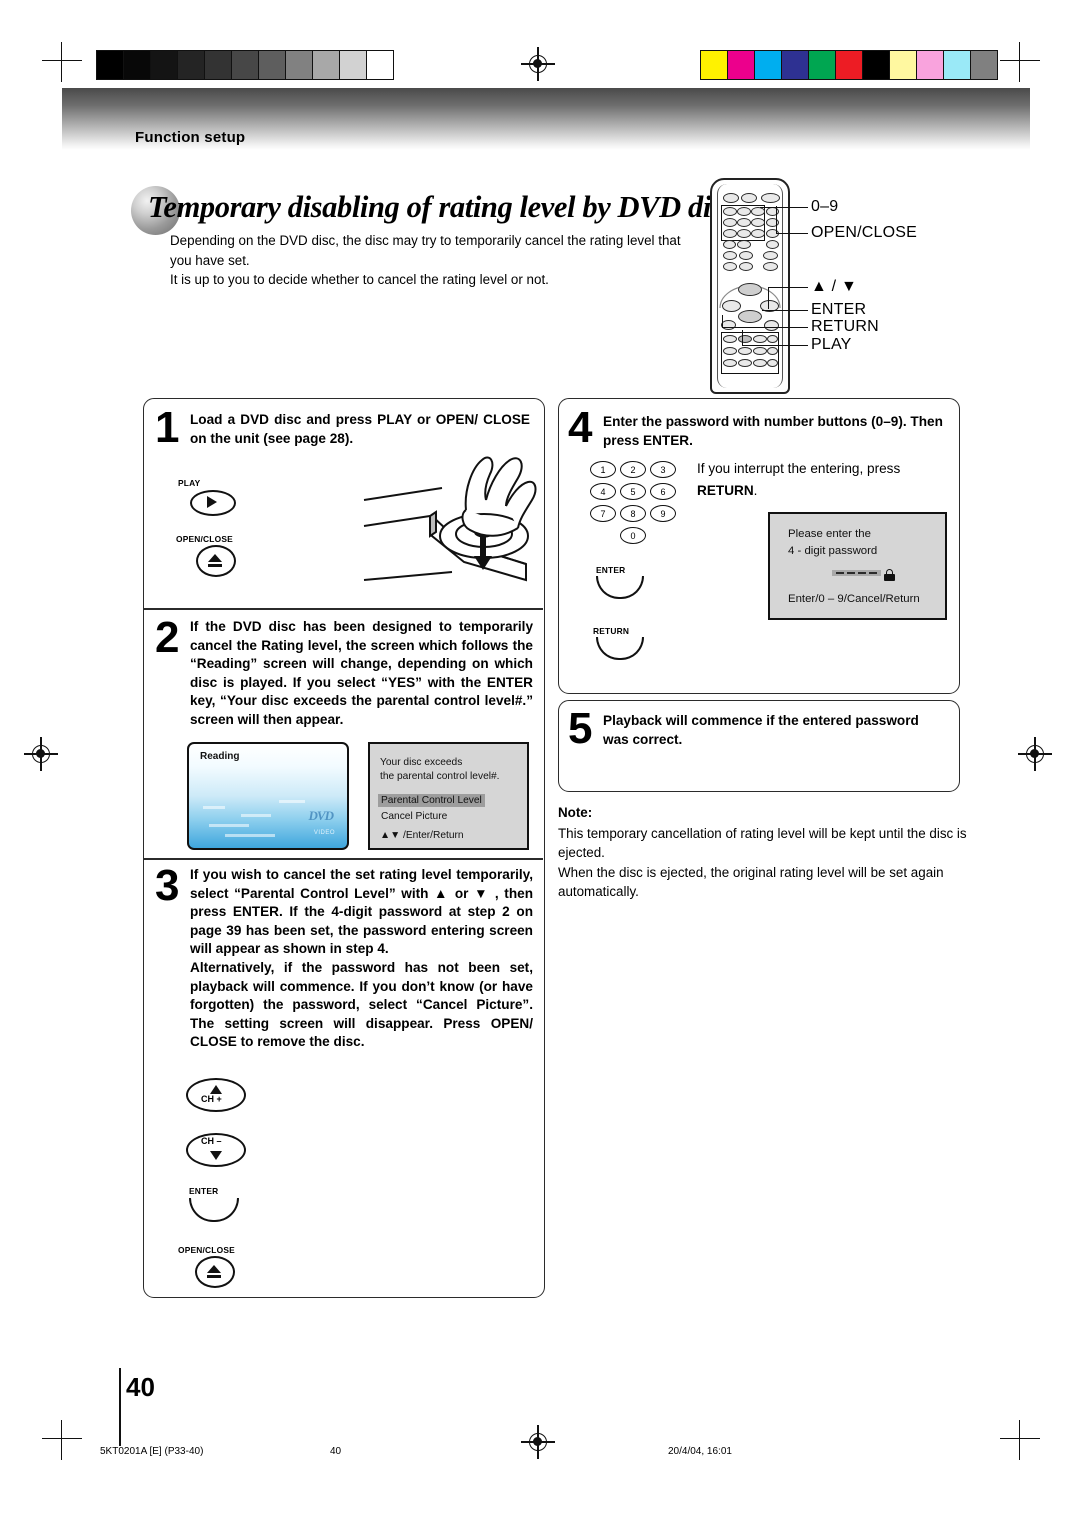  Describe the element at coordinates (603, 491) in the screenshot. I see `number-key-4: 4` at that location.